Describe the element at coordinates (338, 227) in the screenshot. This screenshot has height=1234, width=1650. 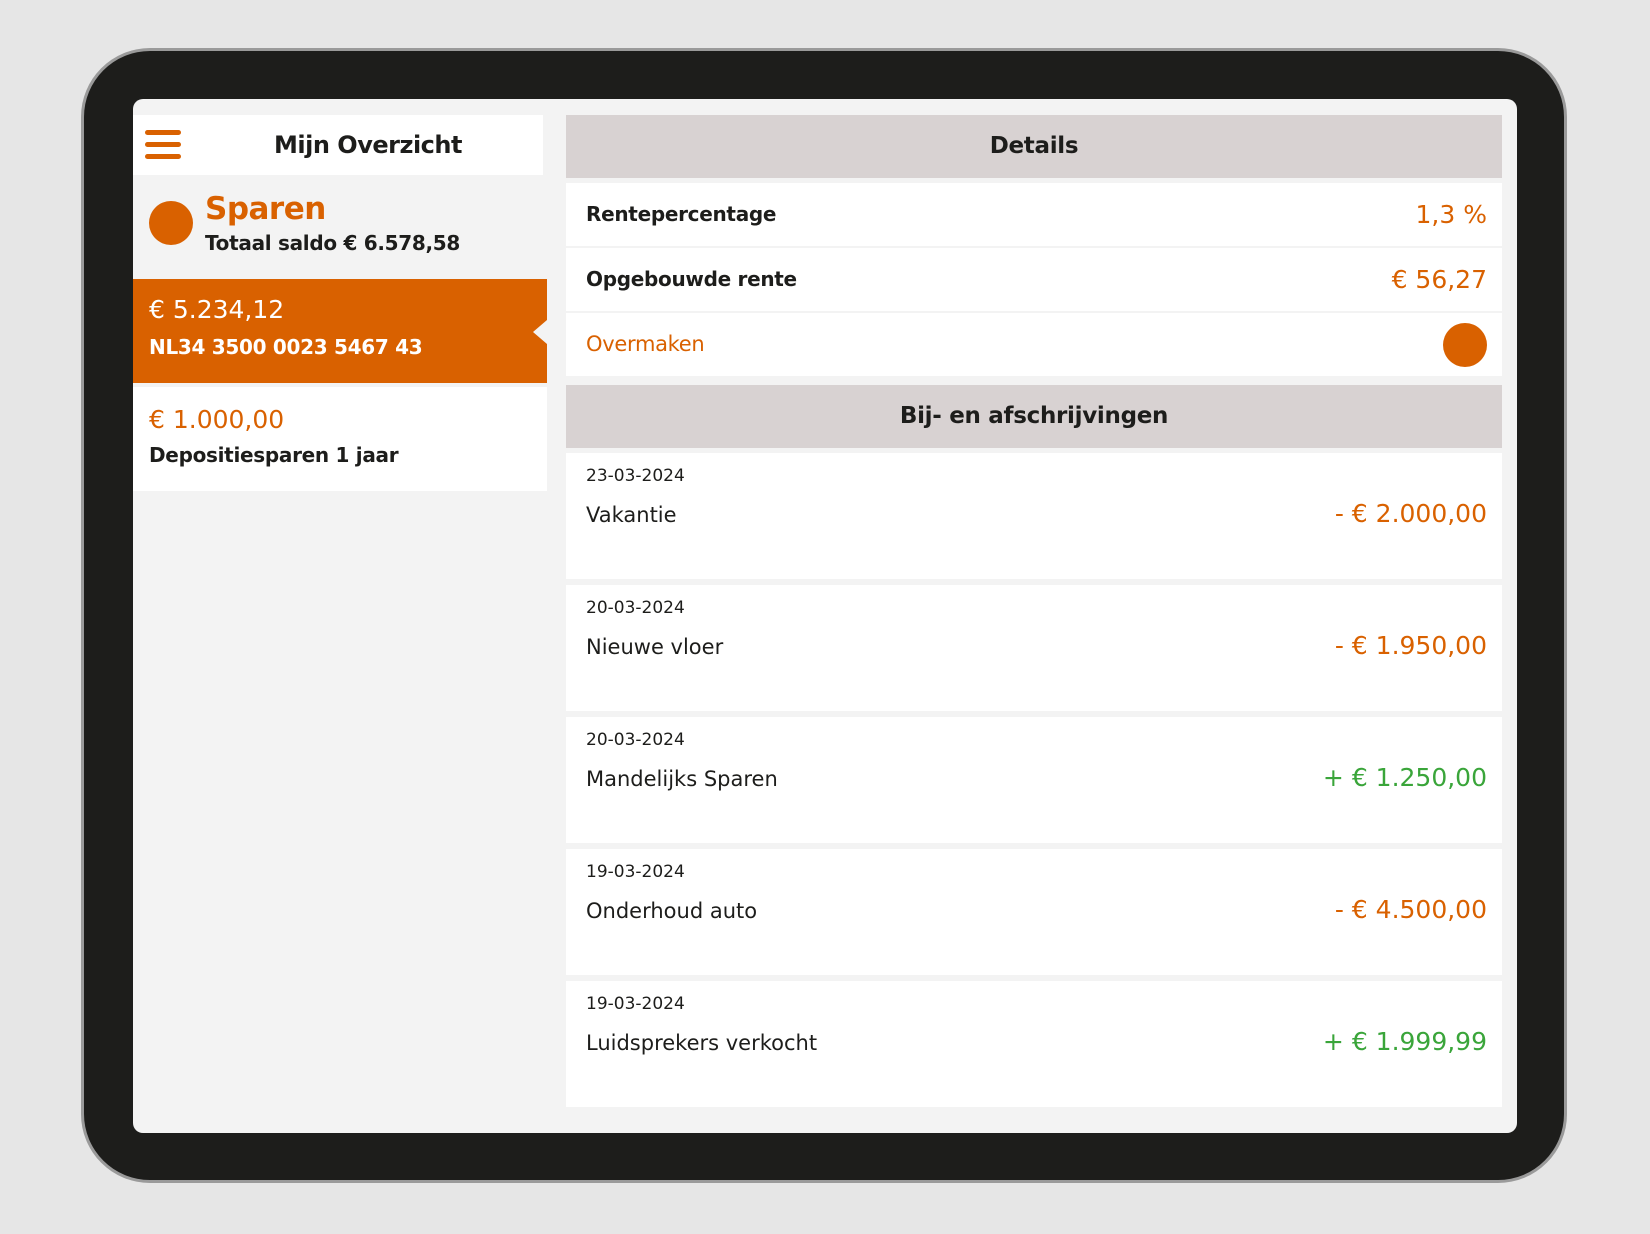
I see `savings-summary: Sparen Totaal saldo € 6.578,58` at that location.